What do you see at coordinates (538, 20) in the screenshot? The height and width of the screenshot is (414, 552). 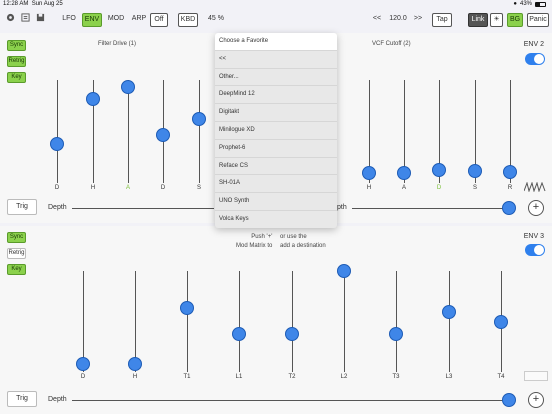 I see `panic-button: Panic` at bounding box center [538, 20].